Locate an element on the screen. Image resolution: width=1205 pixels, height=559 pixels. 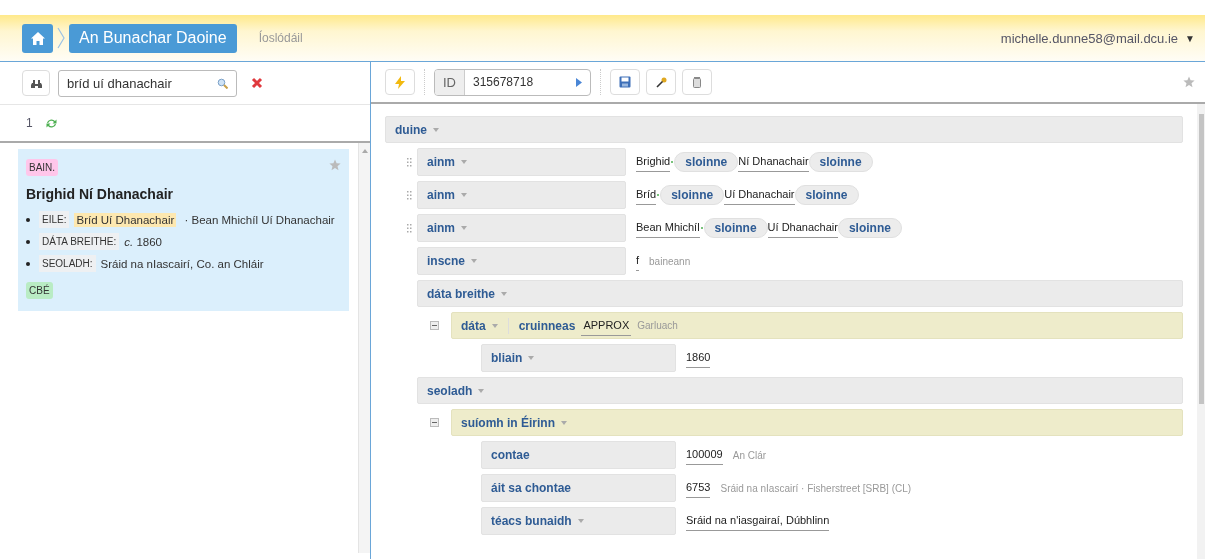
fact-label: DÁTA BREITHE: is located at coordinates (79, 241).